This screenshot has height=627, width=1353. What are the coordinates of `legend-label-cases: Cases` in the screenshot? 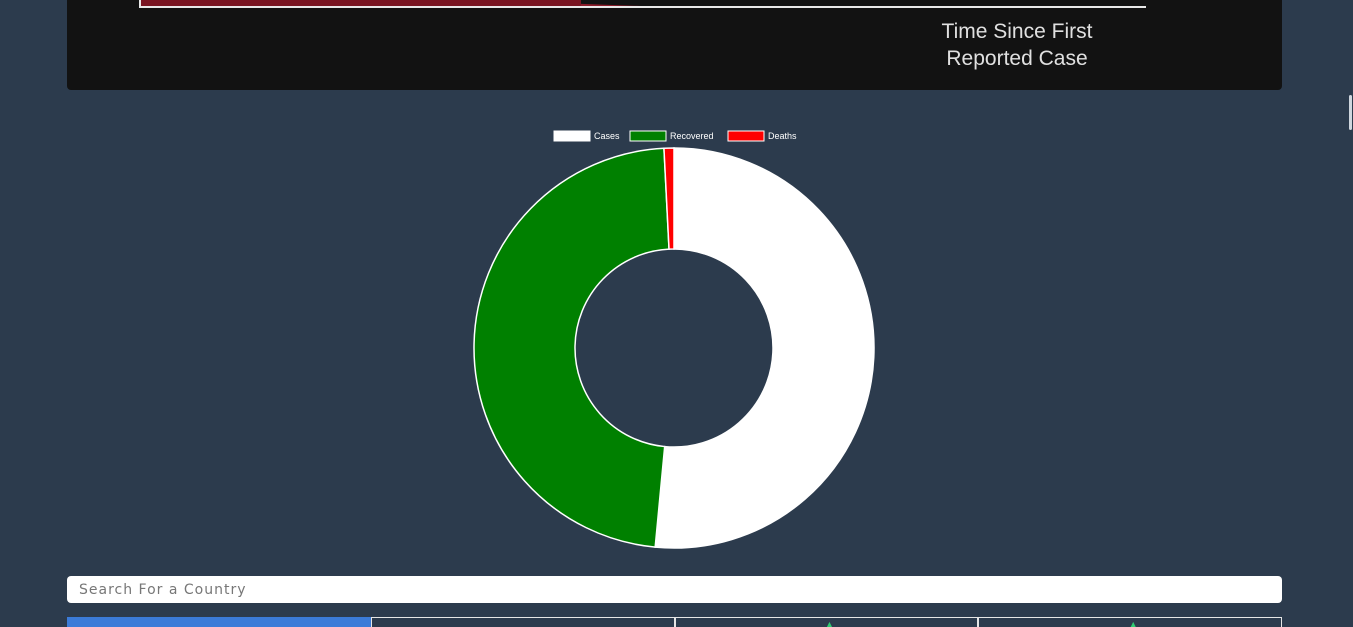 It's located at (607, 136).